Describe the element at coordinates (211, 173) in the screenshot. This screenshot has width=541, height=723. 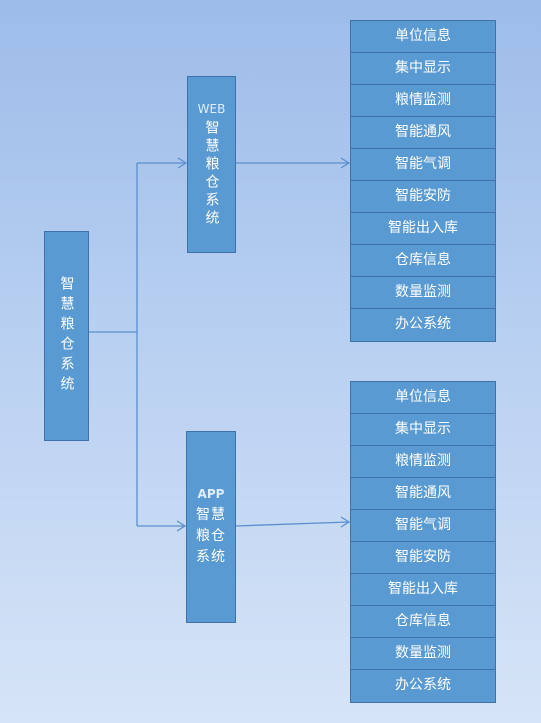
I see `web-system-label: 智慧粮仓系统` at that location.